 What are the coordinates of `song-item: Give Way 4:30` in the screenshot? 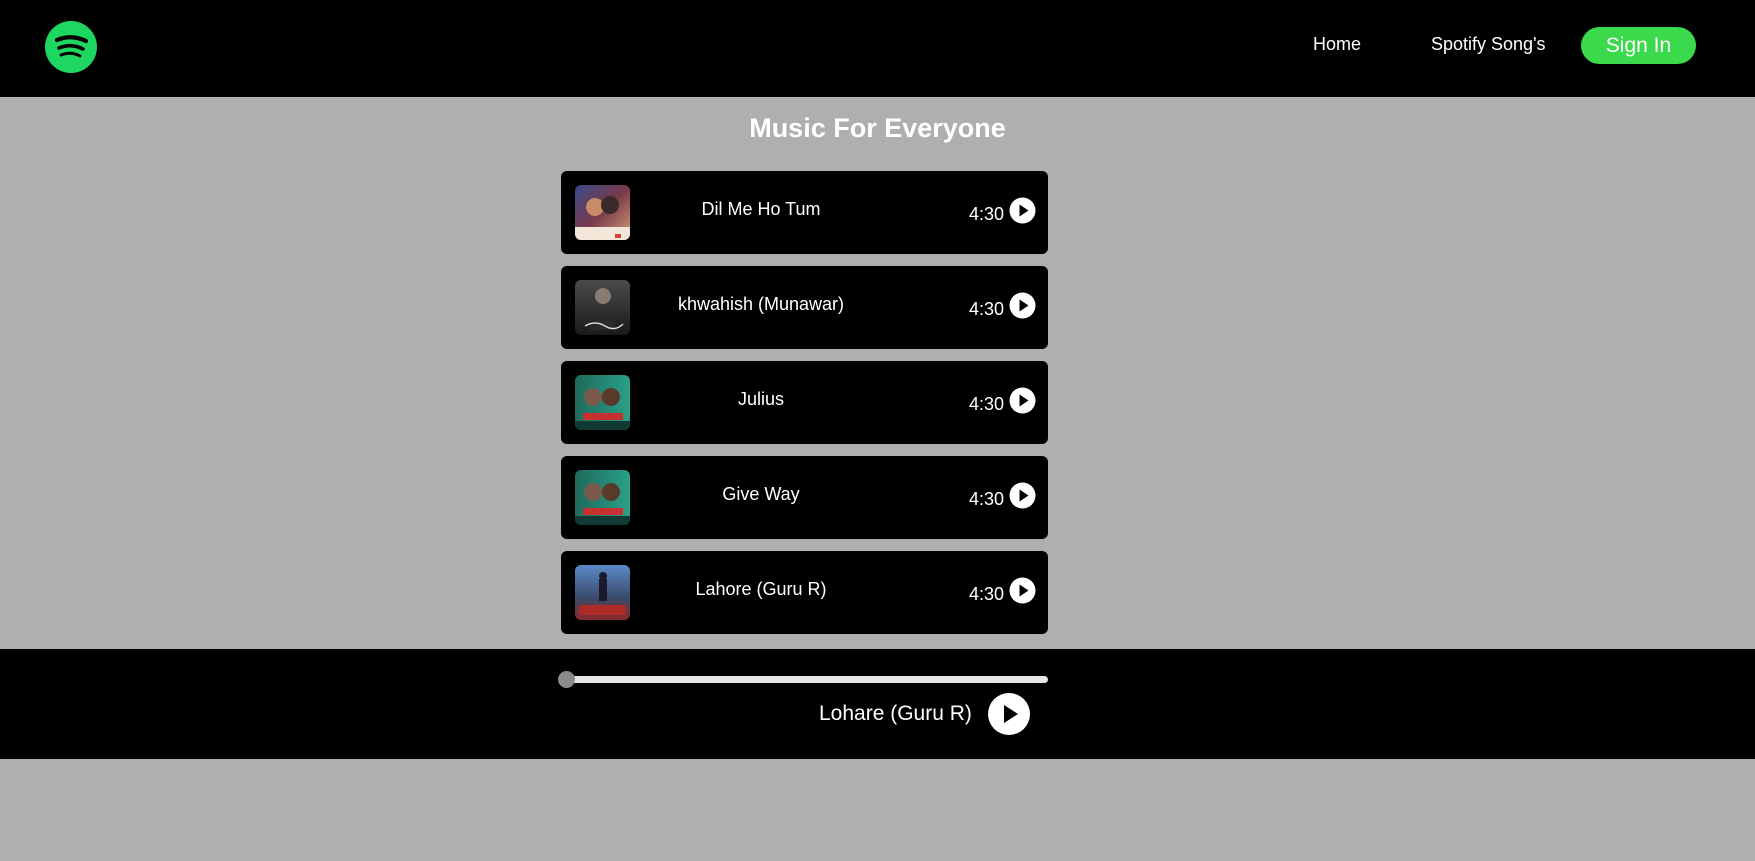 It's located at (804, 497).